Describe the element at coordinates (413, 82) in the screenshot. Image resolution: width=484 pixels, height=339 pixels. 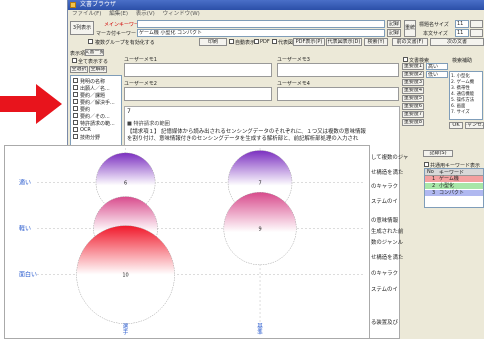
I see `importance-button-3: 重要度3` at that location.